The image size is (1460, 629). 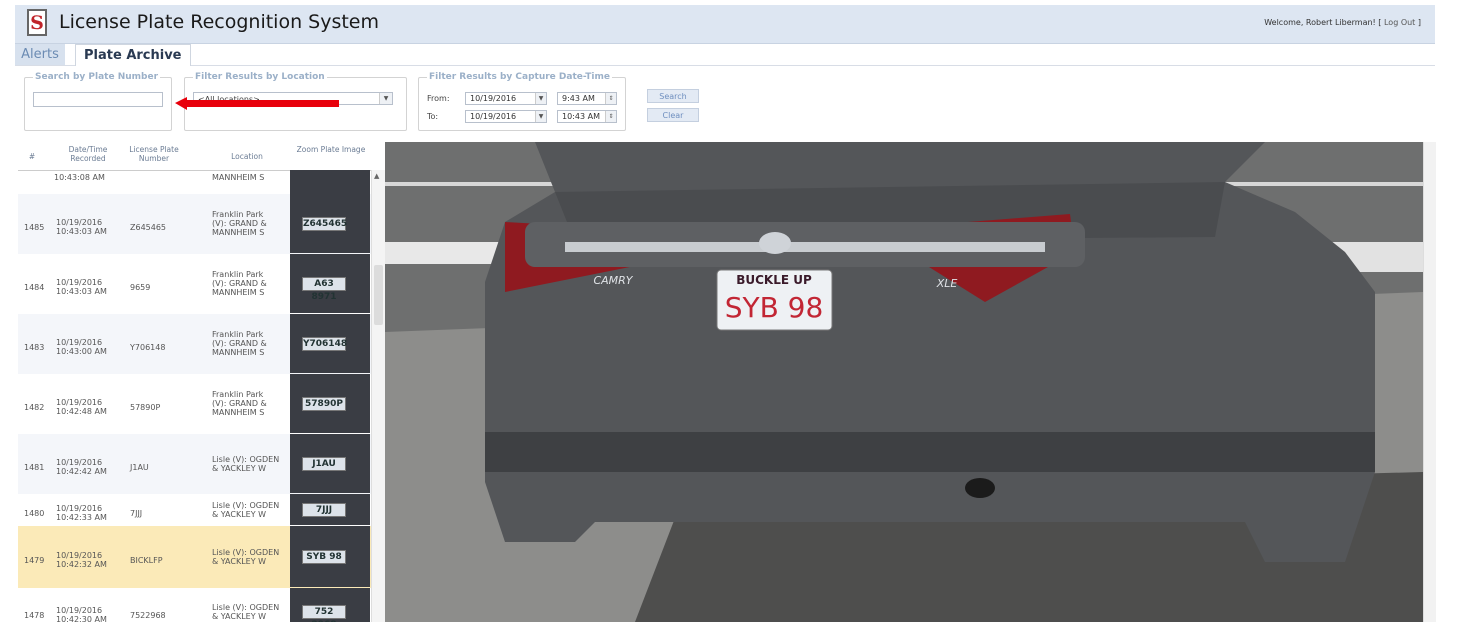 I want to click on cell-number: 1479, so click(x=34, y=560).